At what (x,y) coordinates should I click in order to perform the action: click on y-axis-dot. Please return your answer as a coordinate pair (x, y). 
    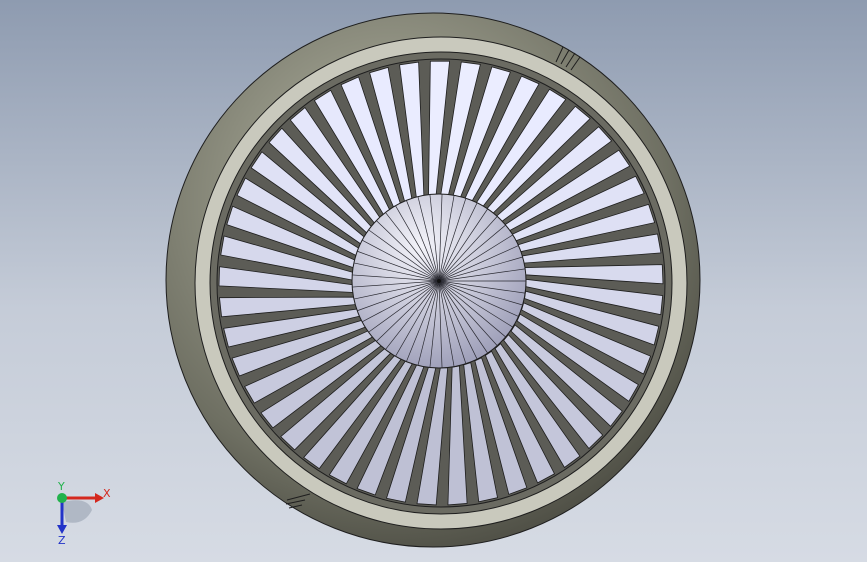
    Looking at the image, I should click on (62, 498).